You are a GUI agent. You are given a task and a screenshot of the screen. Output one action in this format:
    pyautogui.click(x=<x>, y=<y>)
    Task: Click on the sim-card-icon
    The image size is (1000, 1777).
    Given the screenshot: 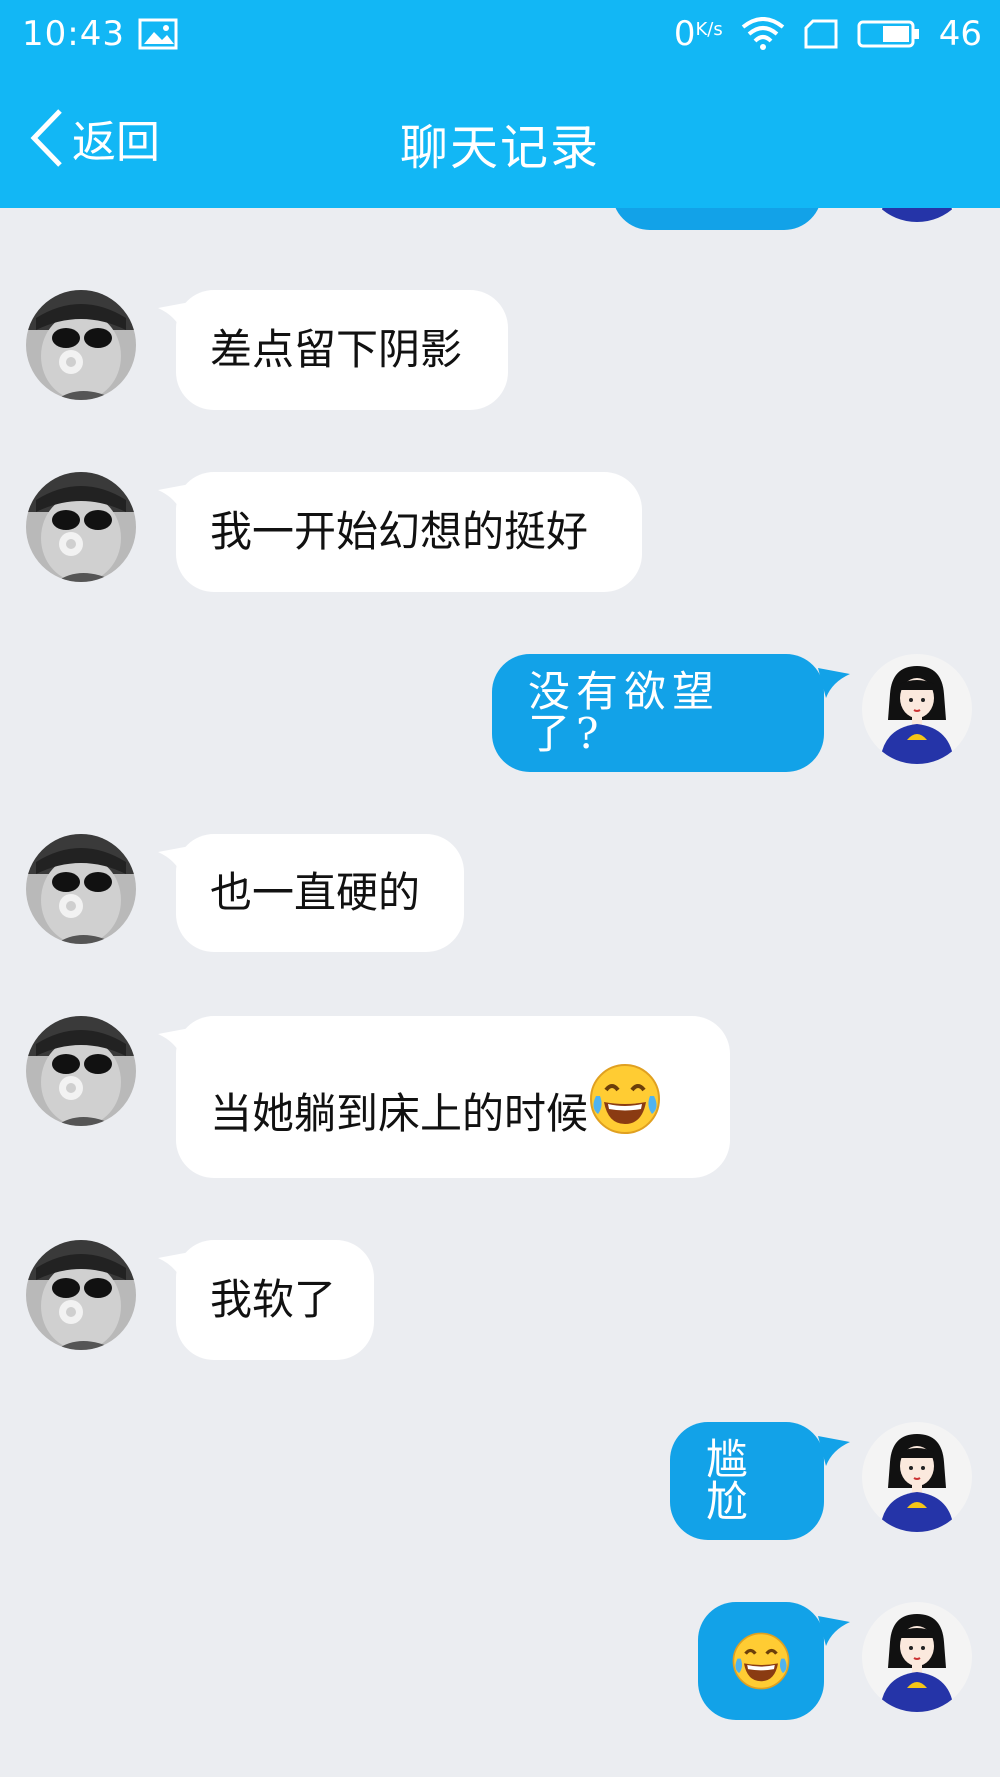 What is the action you would take?
    pyautogui.click(x=821, y=34)
    